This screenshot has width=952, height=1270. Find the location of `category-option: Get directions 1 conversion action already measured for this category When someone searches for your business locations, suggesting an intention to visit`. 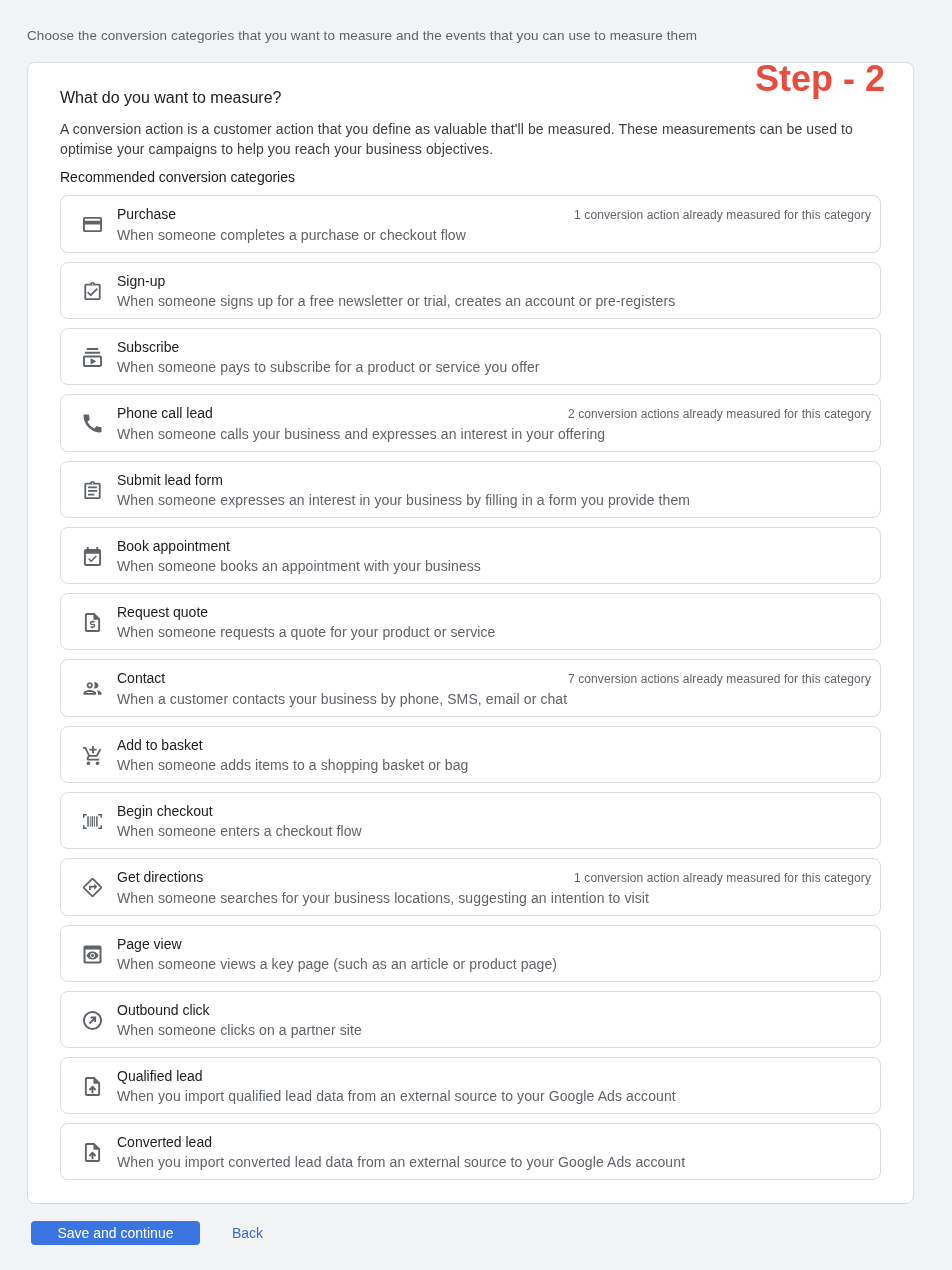

category-option: Get directions 1 conversion action already measured for this category When someone searches for your business locations, suggesting an intention to visit is located at coordinates (470, 887).